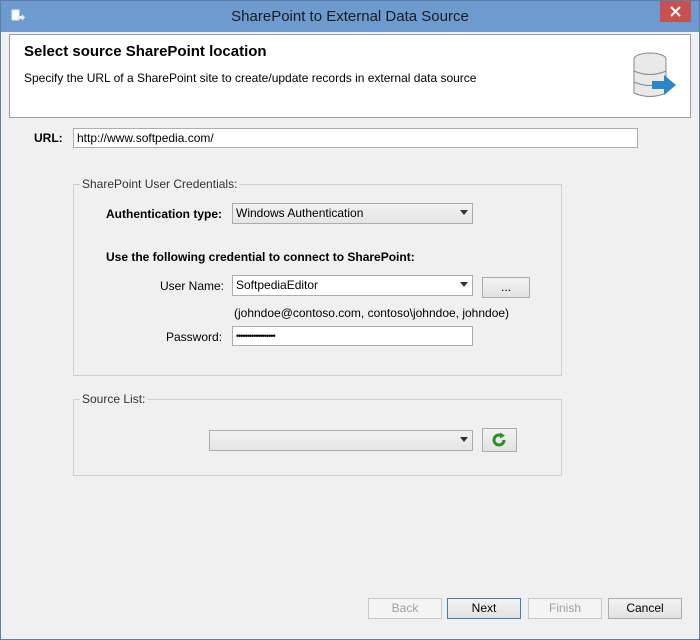 This screenshot has width=700, height=640. Describe the element at coordinates (277, 285) in the screenshot. I see `username-value: SoftpediaEditor` at that location.